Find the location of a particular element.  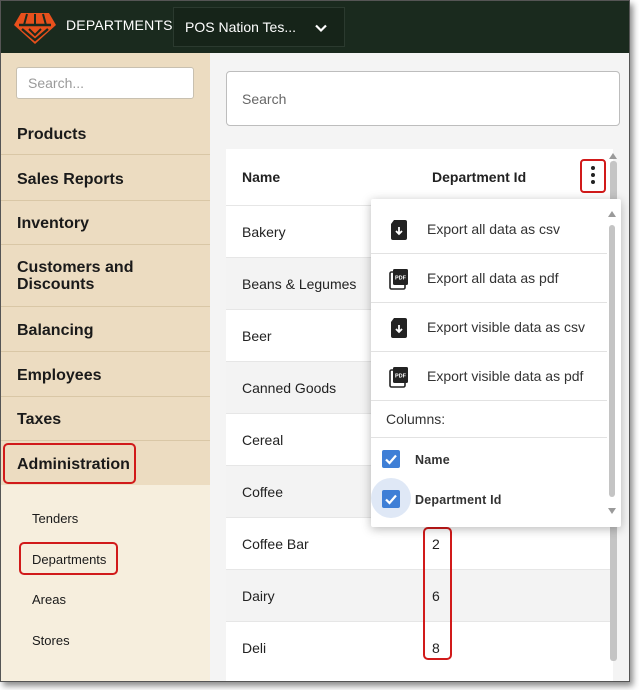

menu-item-export-all-pdf: PDF Export all data as pdf is located at coordinates (489, 278).